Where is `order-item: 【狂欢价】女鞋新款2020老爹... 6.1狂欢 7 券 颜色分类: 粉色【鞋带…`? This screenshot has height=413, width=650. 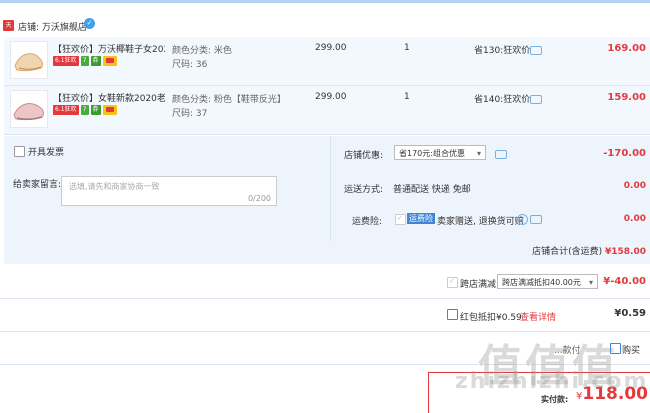 order-item: 【狂欢价】女鞋新款2020老爹... 6.1狂欢 7 券 颜色分类: 粉色【鞋带… is located at coordinates (327, 110).